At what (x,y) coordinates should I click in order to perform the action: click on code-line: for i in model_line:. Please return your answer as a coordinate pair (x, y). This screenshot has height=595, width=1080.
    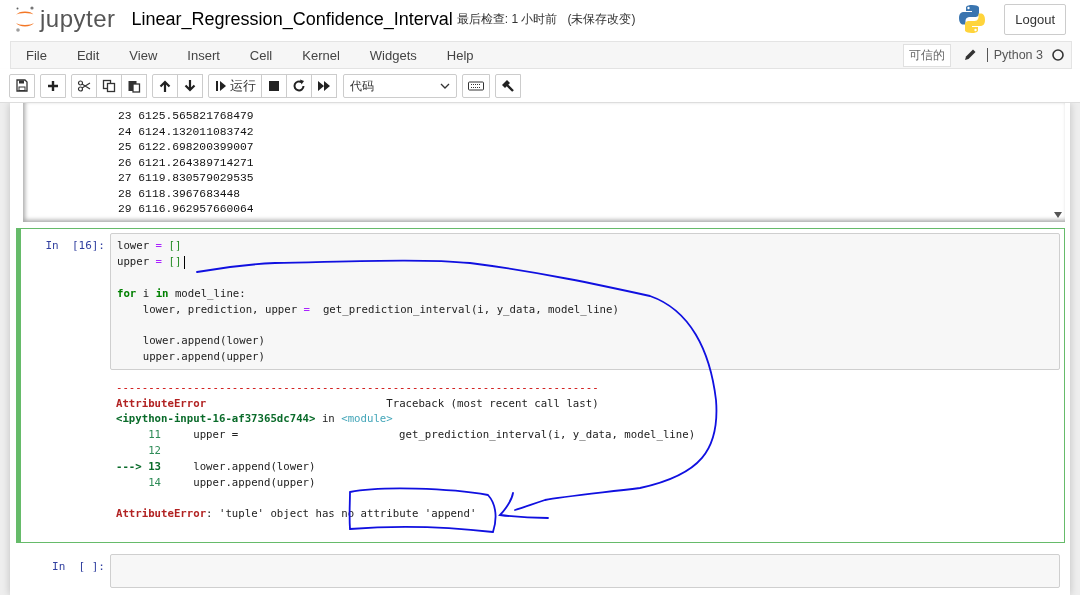
    Looking at the image, I should click on (181, 293).